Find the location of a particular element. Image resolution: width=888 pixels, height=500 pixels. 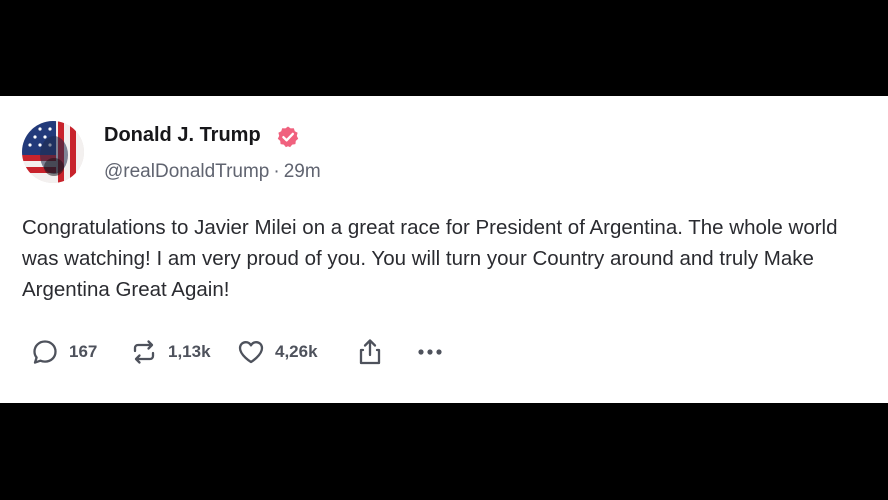

author-display-name: Donald J. Trump is located at coordinates (182, 135).